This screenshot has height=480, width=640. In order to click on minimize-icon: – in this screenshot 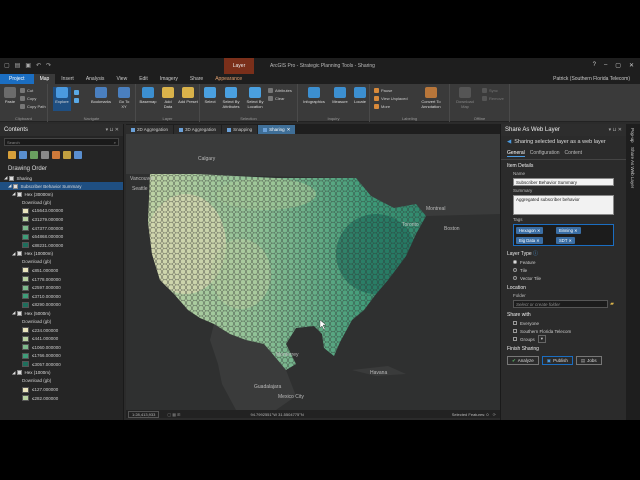, I will do `click(605, 65)`.